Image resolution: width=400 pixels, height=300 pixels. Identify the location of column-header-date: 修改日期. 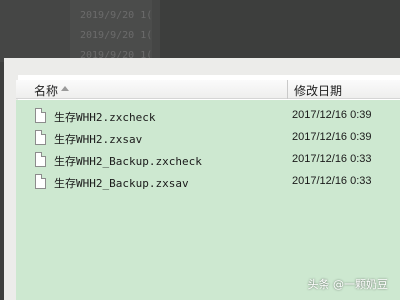
(344, 89).